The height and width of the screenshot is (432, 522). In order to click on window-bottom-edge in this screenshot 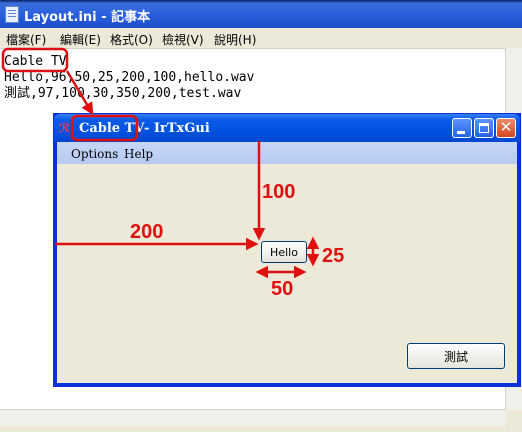, I will do `click(261, 429)`.